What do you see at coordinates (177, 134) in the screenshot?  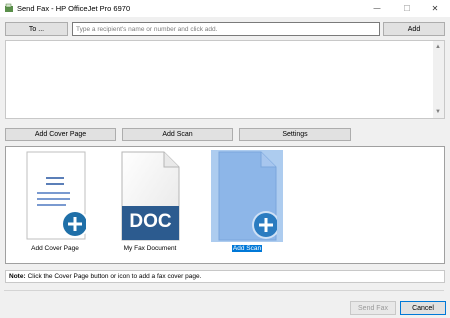 I see `add-scan-button: Add Scan` at bounding box center [177, 134].